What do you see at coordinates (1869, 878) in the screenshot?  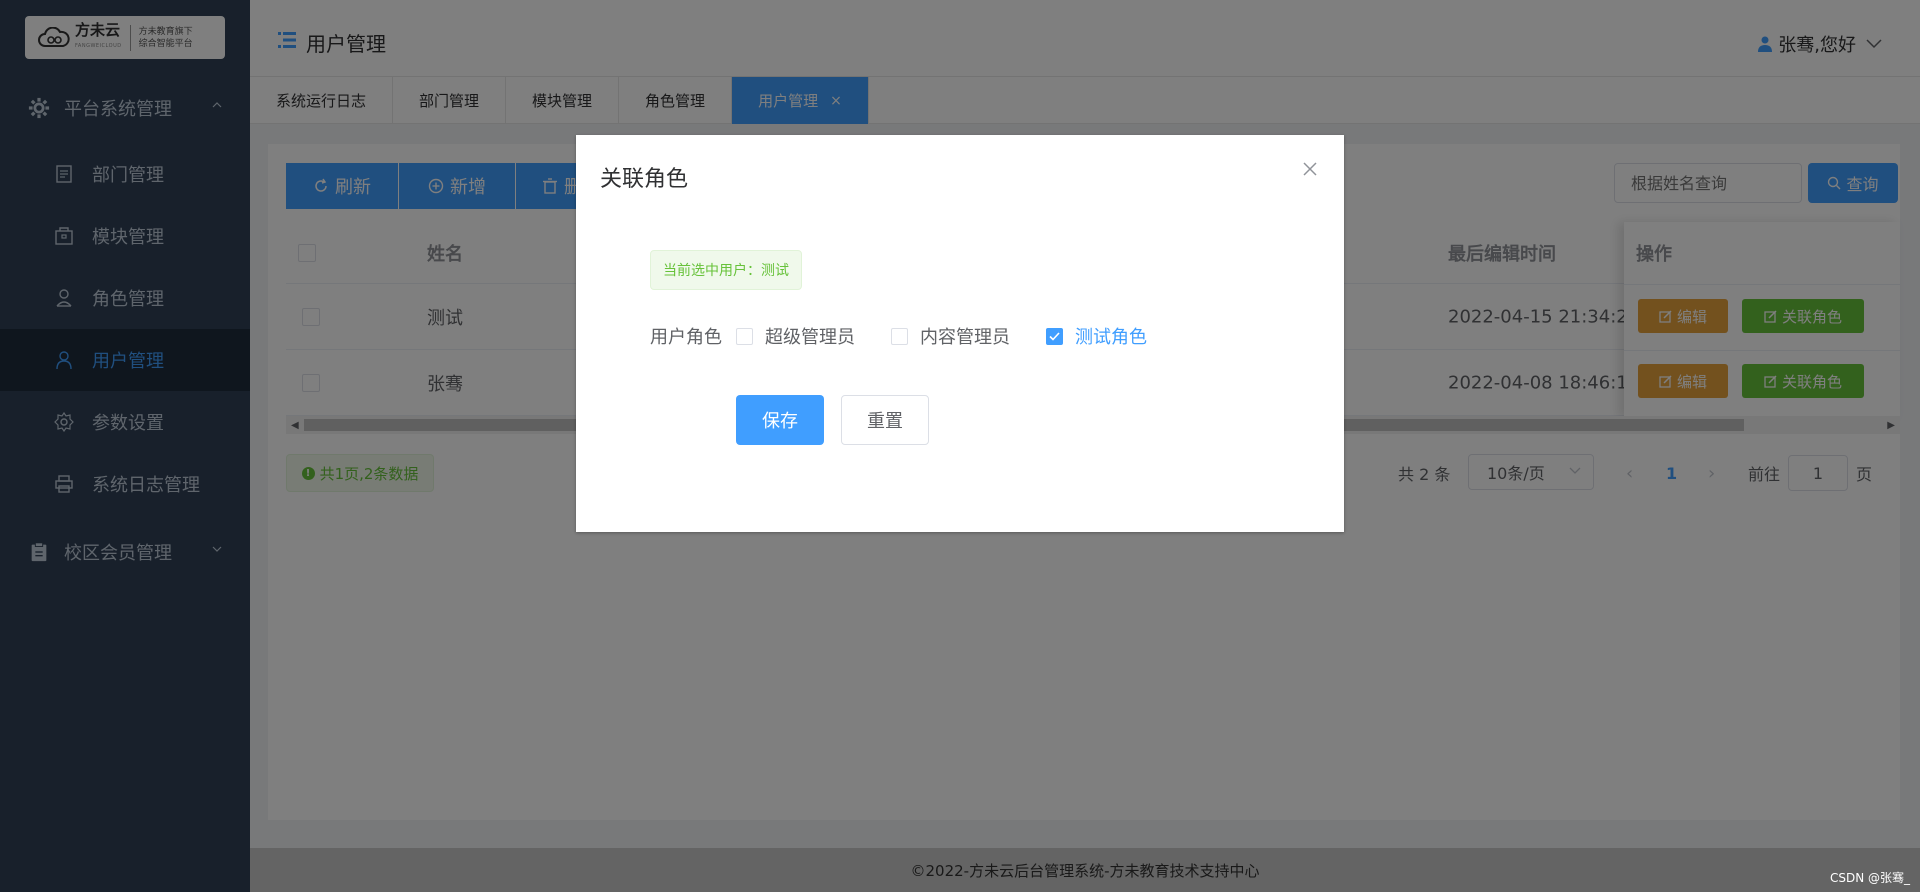 I see `watermark: CSDN @张骞_` at bounding box center [1869, 878].